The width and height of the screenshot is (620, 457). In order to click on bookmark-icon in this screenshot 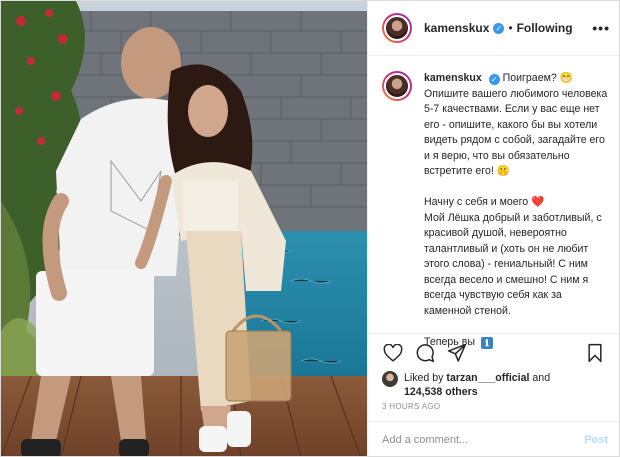, I will do `click(595, 353)`.